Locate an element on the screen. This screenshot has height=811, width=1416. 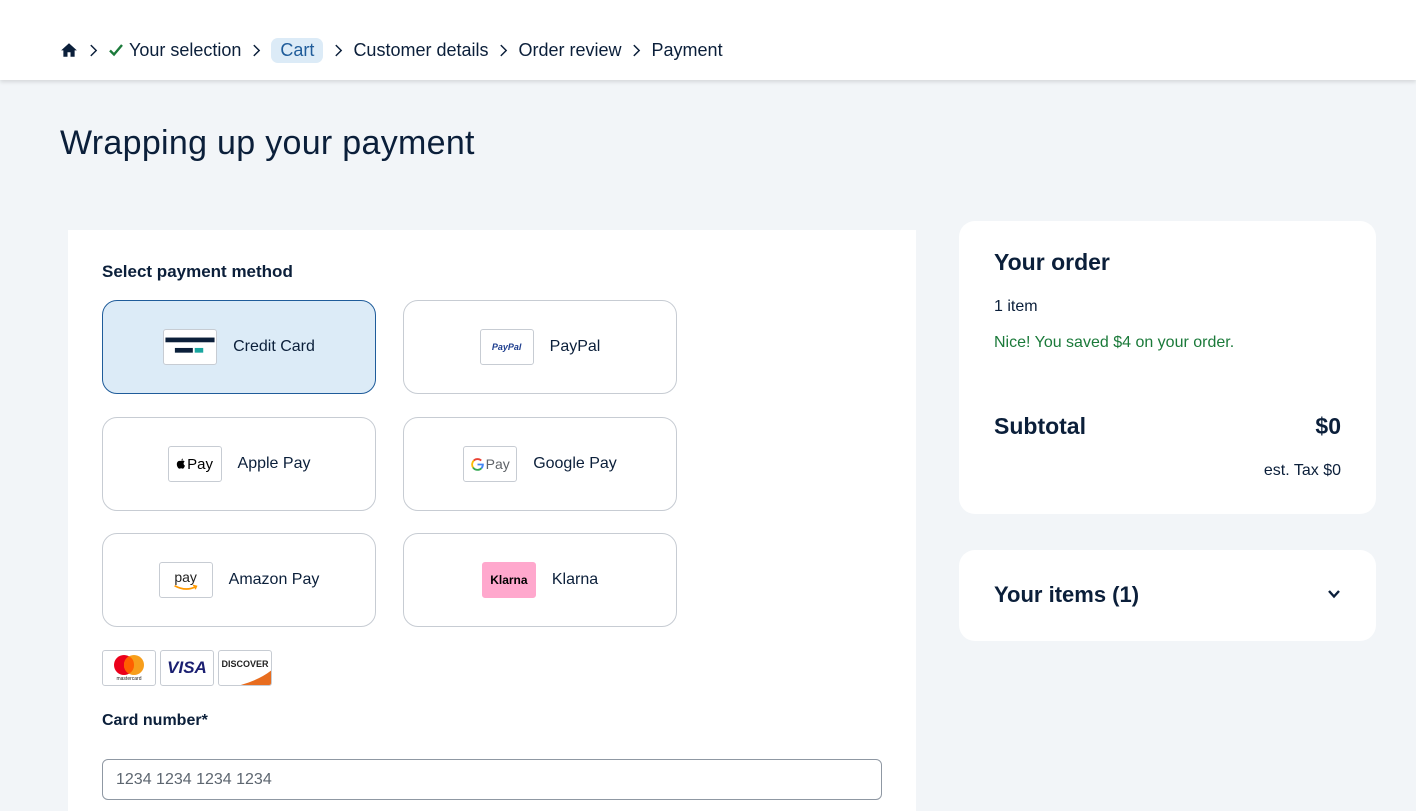
chevron-down-icon is located at coordinates (1334, 594).